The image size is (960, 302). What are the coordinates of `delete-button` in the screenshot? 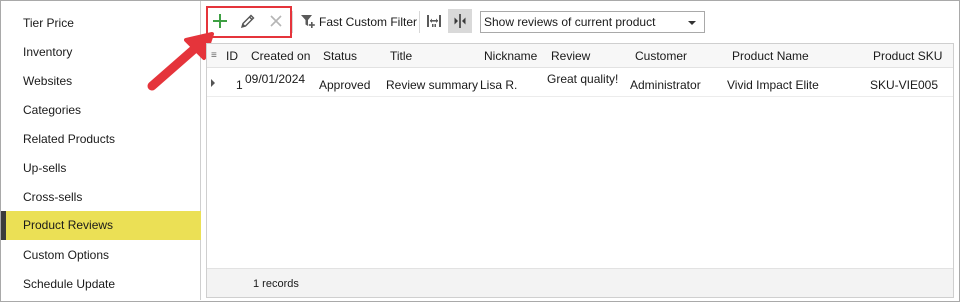 It's located at (276, 21).